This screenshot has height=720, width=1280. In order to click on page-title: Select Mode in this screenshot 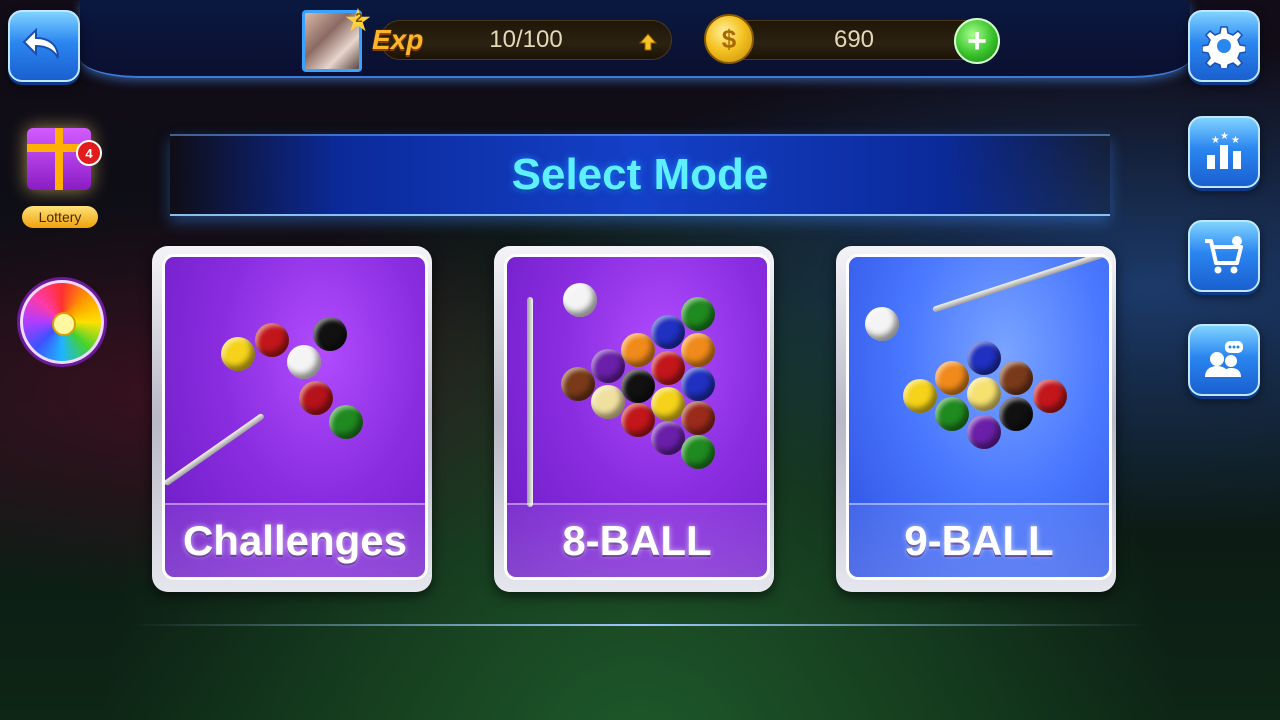, I will do `click(640, 174)`.